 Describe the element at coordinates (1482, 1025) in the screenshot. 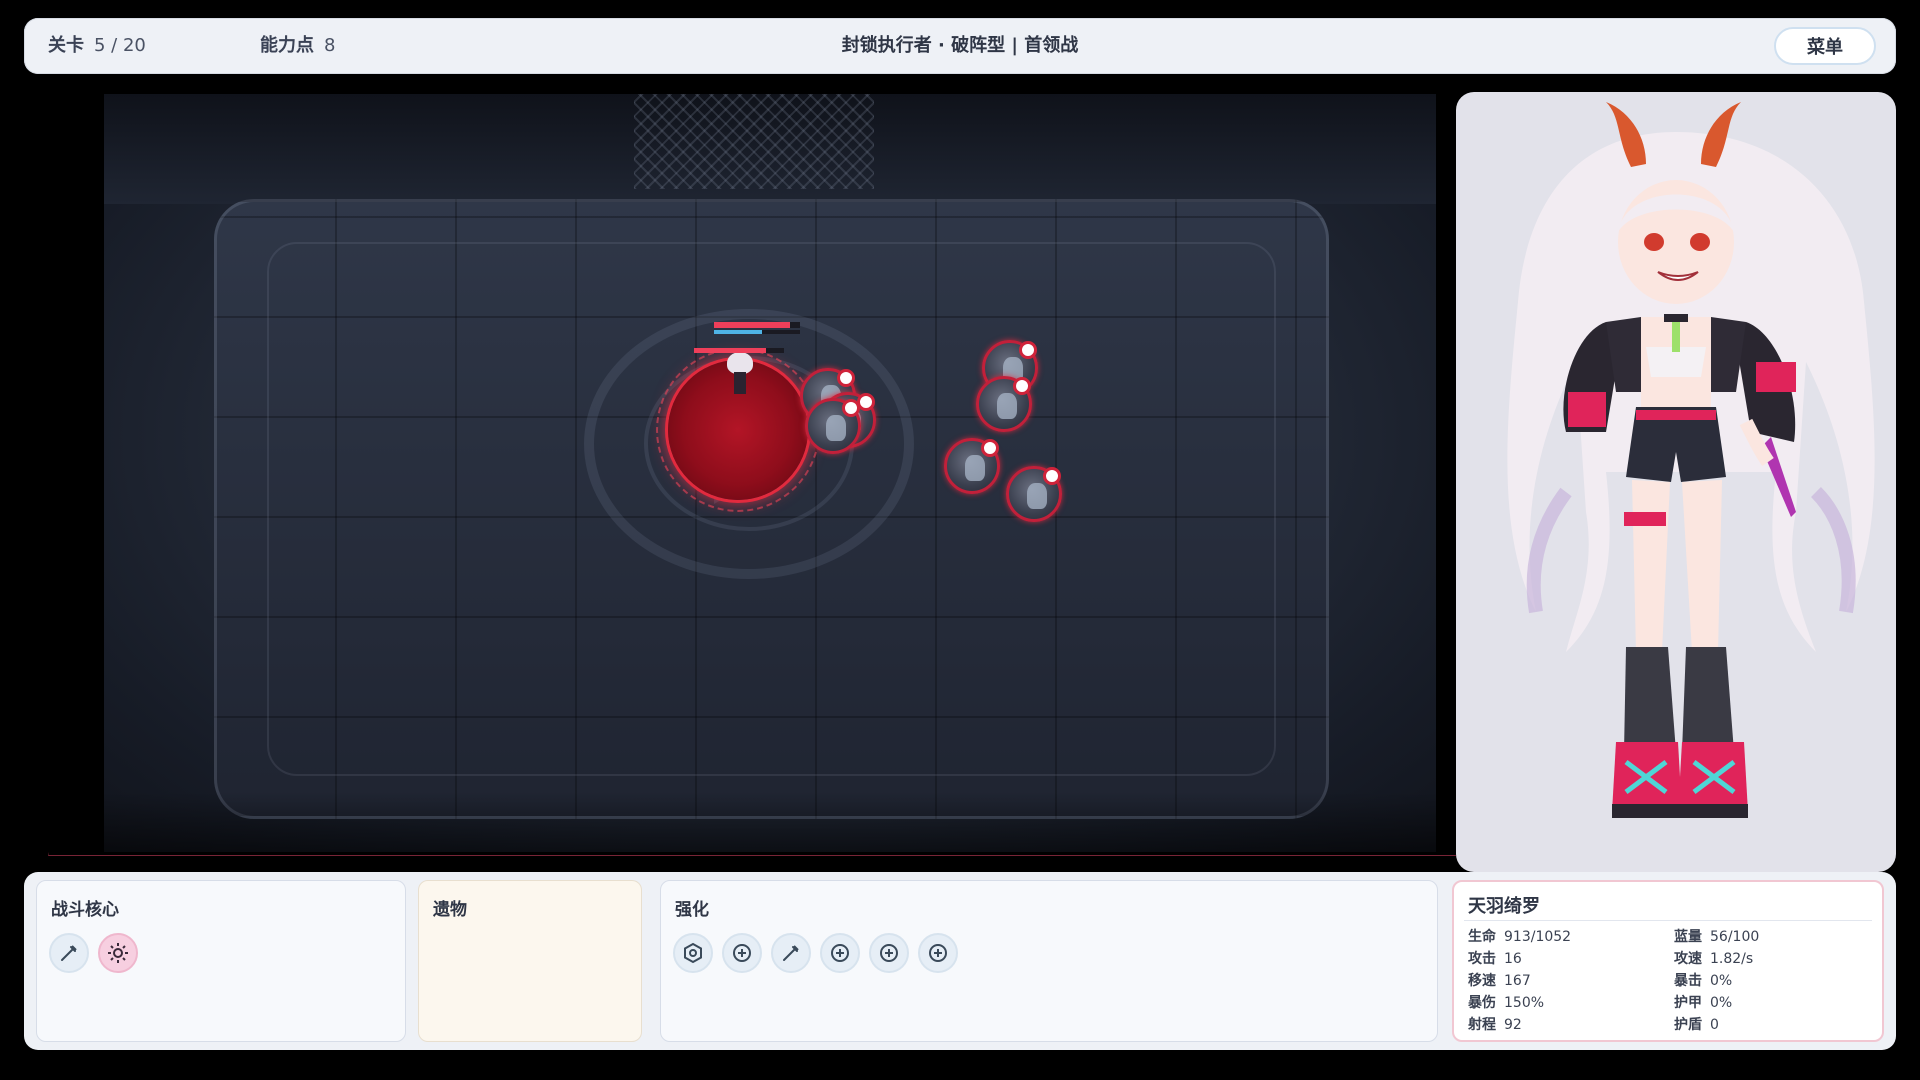

I see `stat-label: 射程` at that location.